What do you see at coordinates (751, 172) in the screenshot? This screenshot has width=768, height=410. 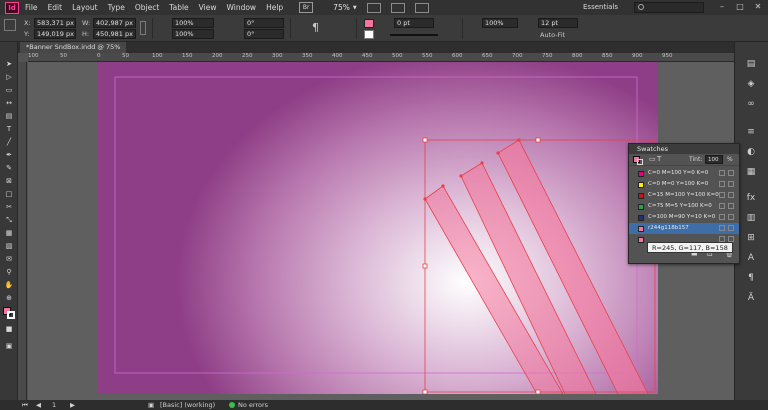 I see `swatches-panel-icon: ▦` at bounding box center [751, 172].